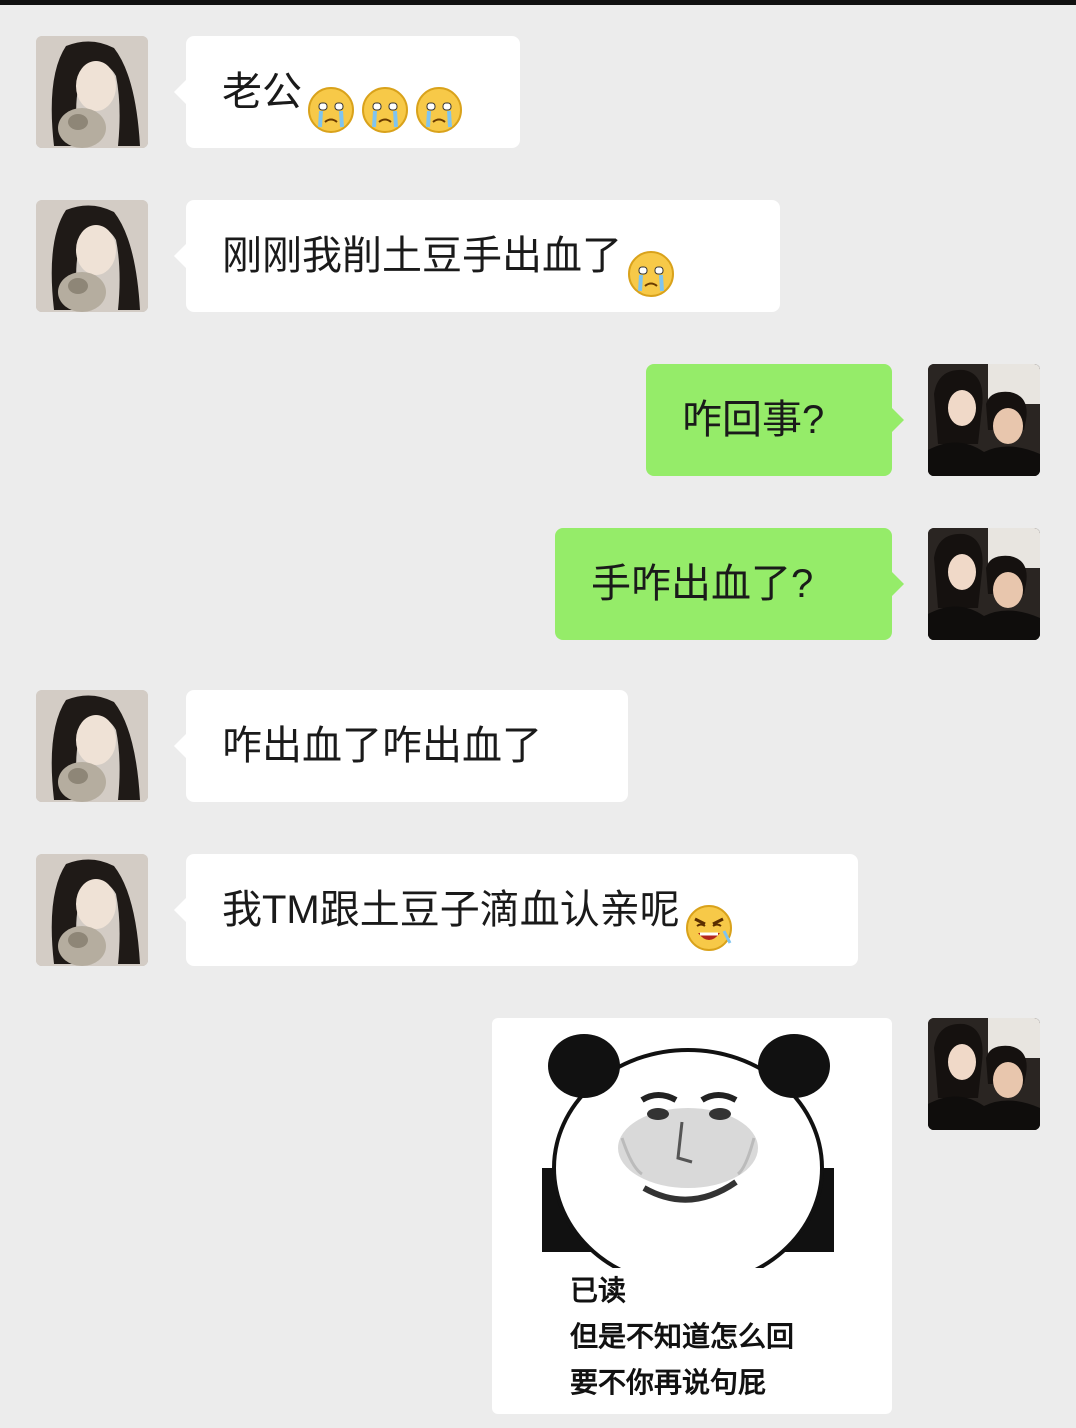 Image resolution: width=1076 pixels, height=1428 pixels. What do you see at coordinates (688, 1161) in the screenshot?
I see `panda-face-icon` at bounding box center [688, 1161].